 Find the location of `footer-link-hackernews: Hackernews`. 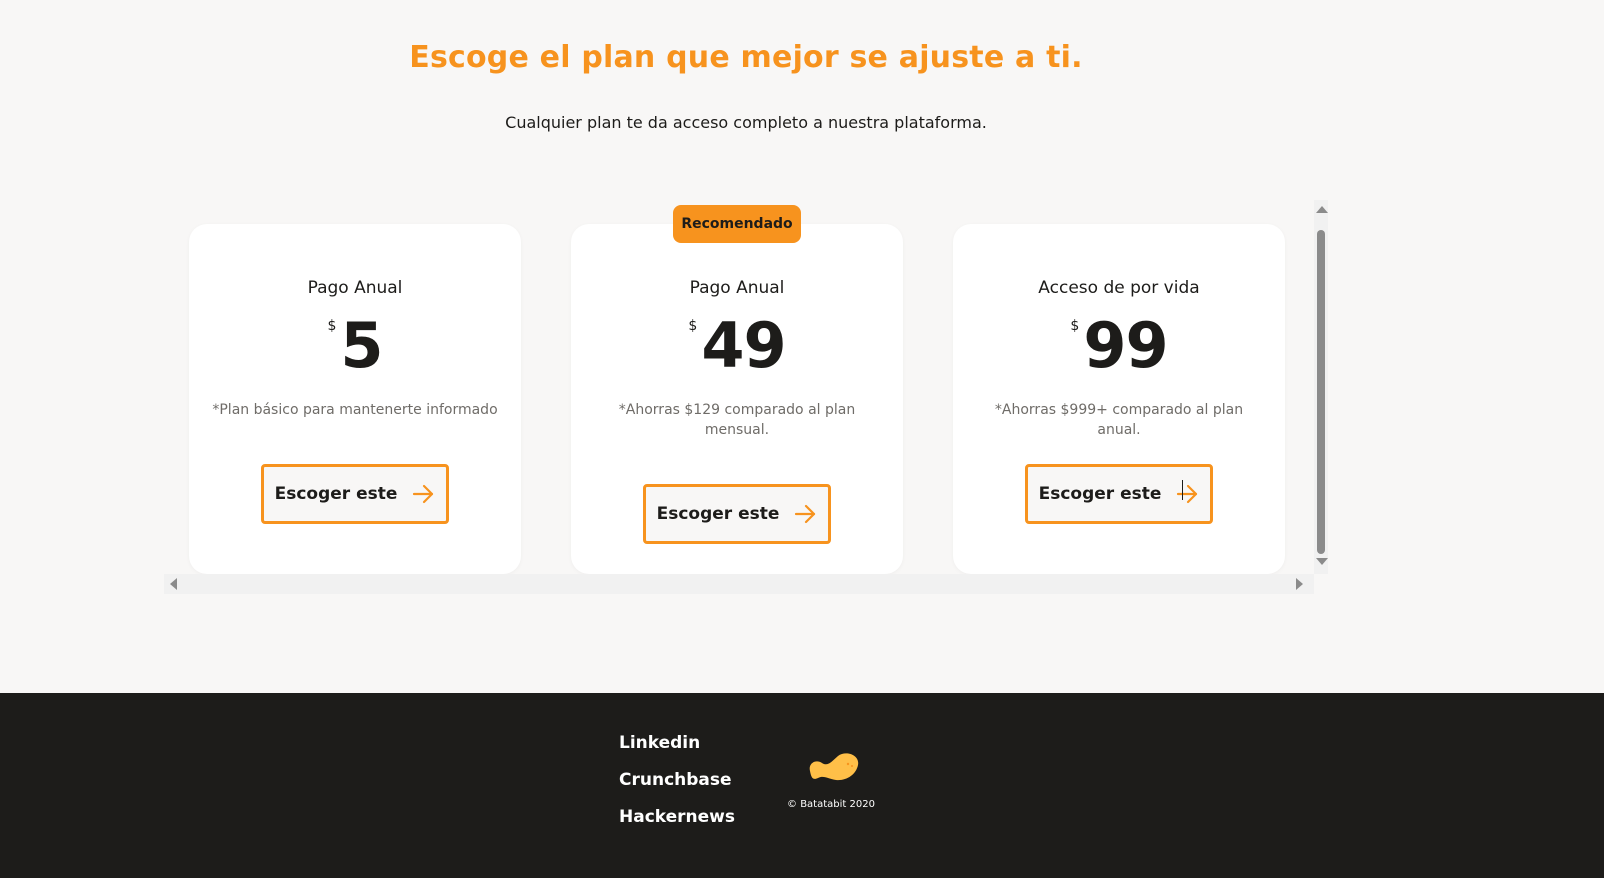

footer-link-hackernews: Hackernews is located at coordinates (677, 823).